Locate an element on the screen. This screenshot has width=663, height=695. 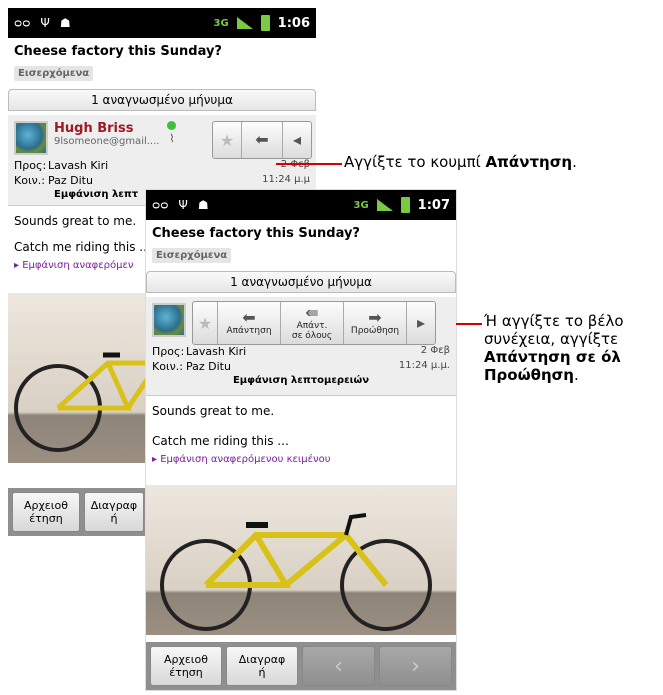
callout-more-bold2: Προώθηση is located at coordinates (529, 375).